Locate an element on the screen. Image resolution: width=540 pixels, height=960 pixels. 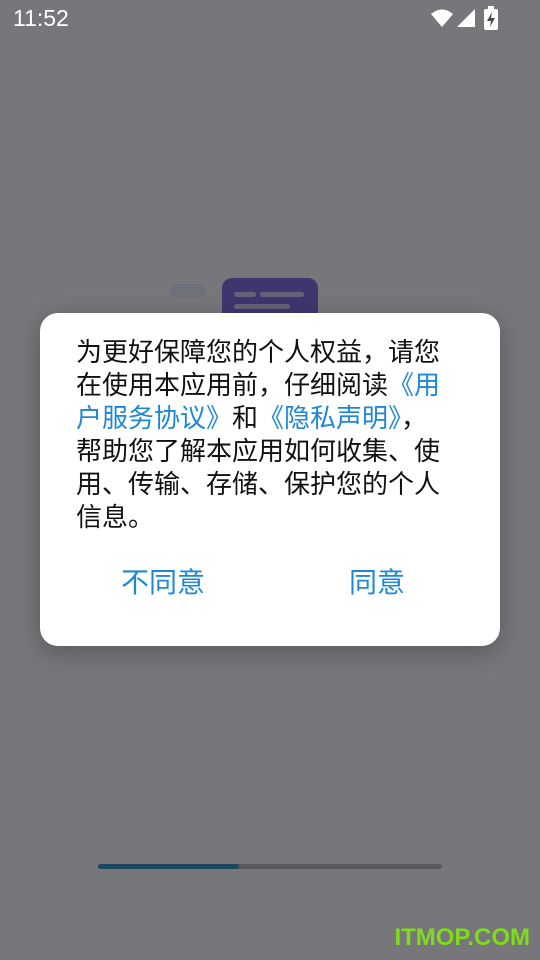
signal-icon is located at coordinates (466, 18).